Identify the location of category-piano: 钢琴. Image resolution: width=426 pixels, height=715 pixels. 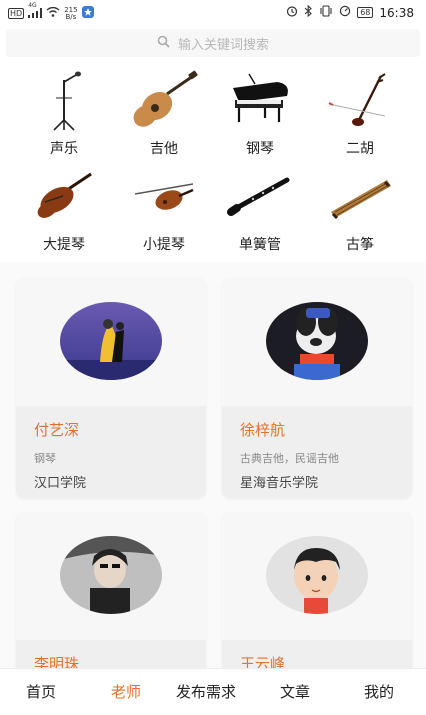
(260, 115).